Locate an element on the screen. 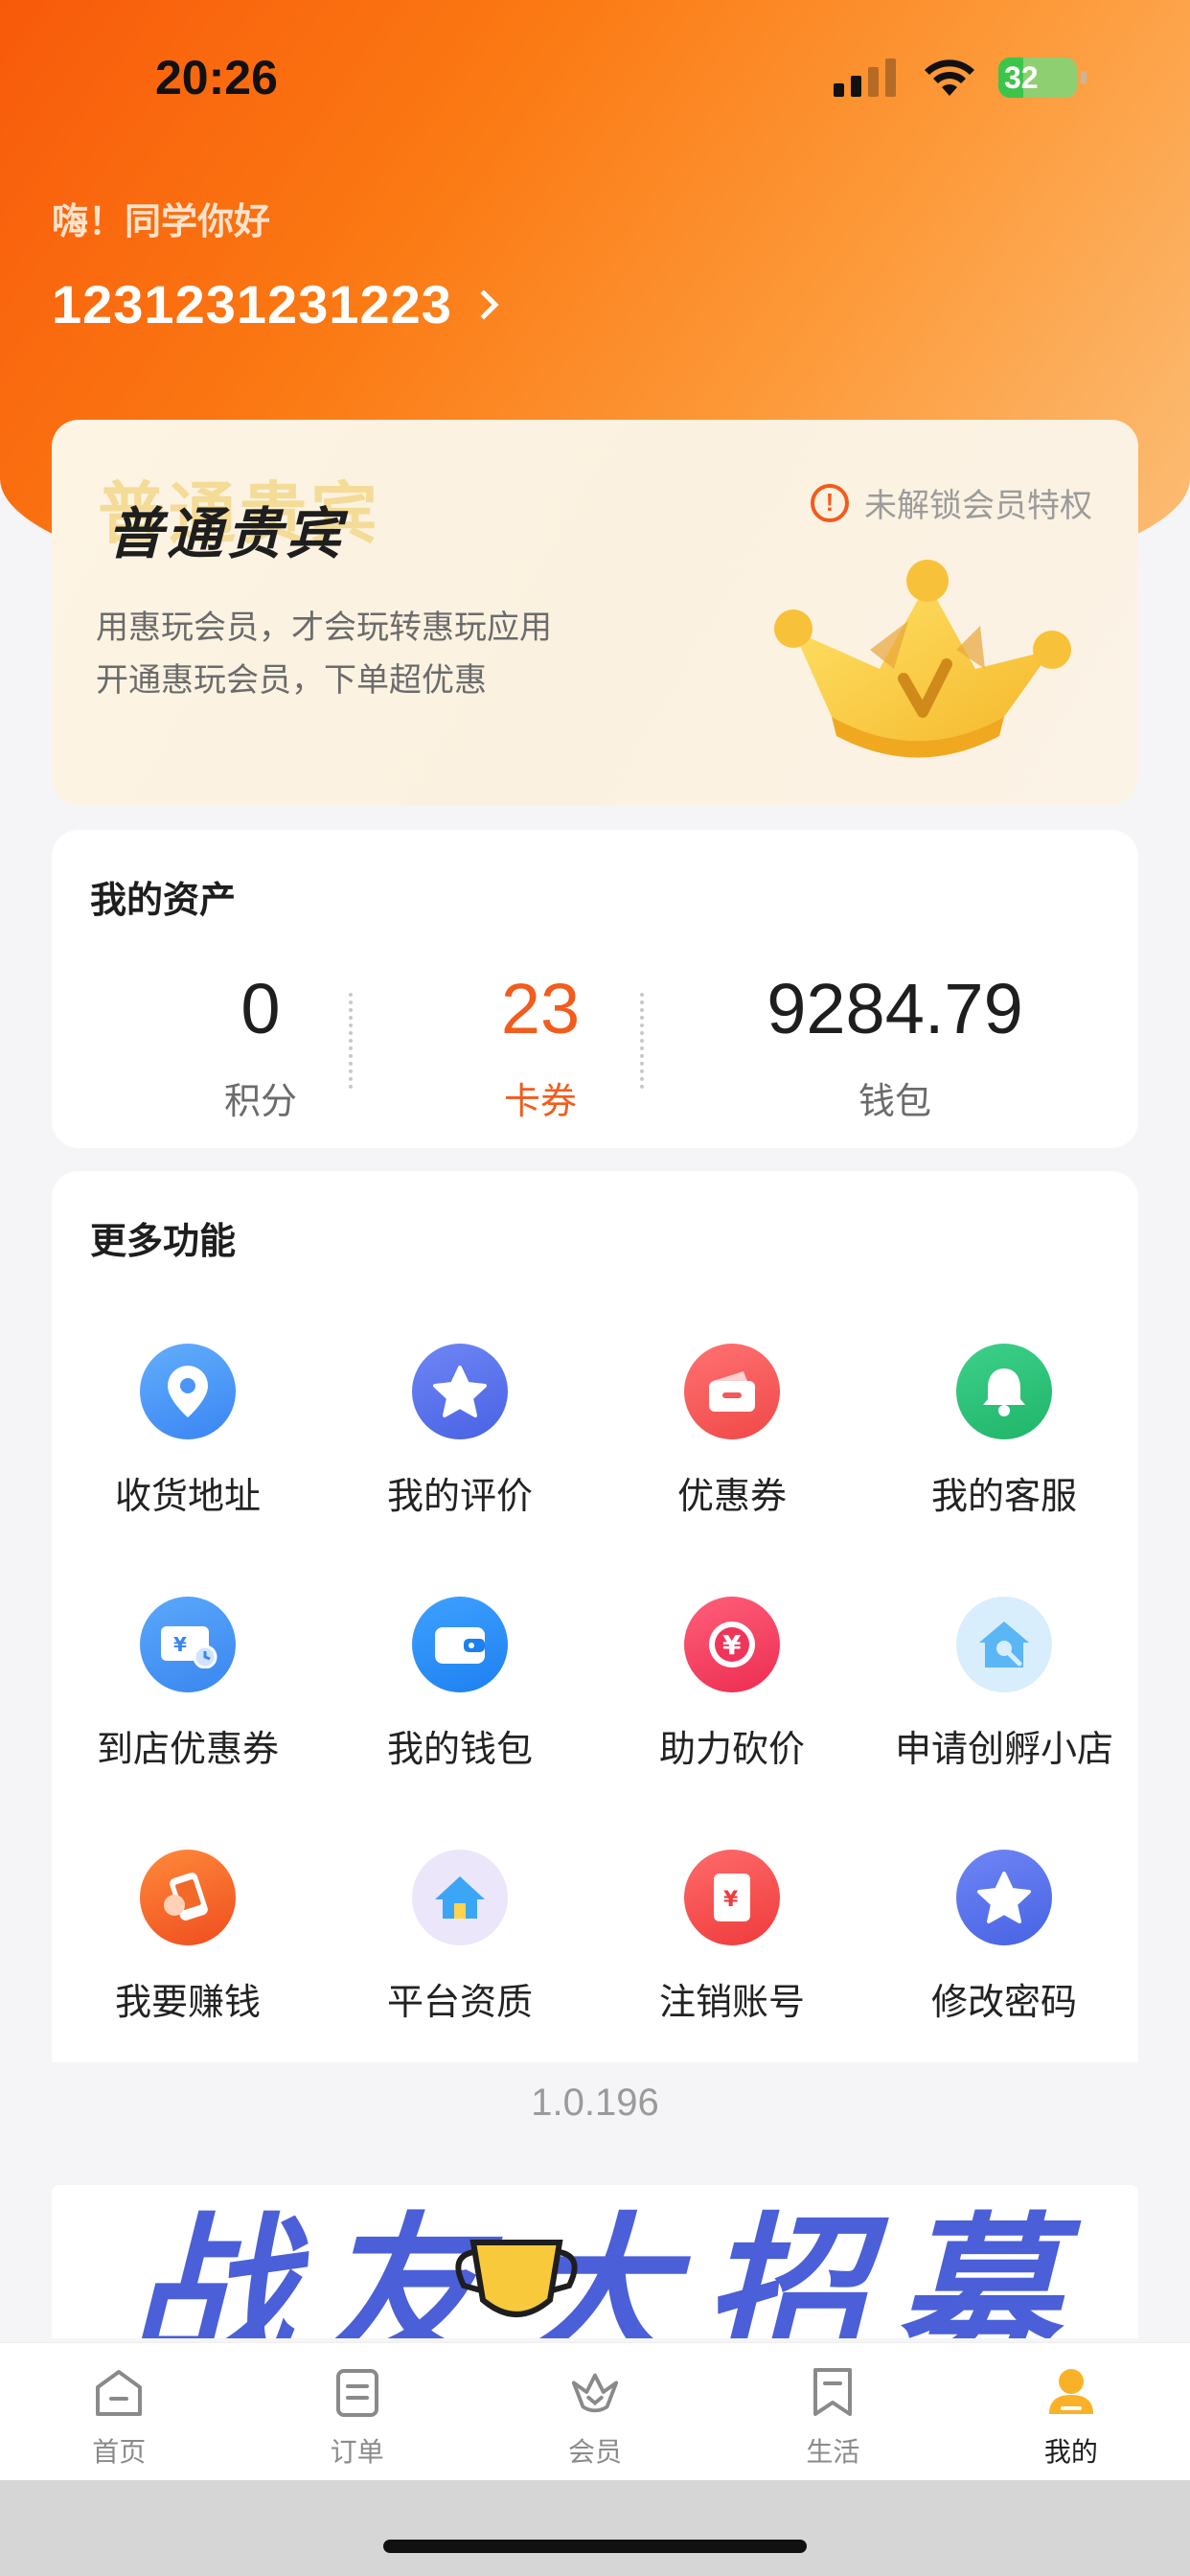  red-envelope-icon: ¥ is located at coordinates (732, 1897).